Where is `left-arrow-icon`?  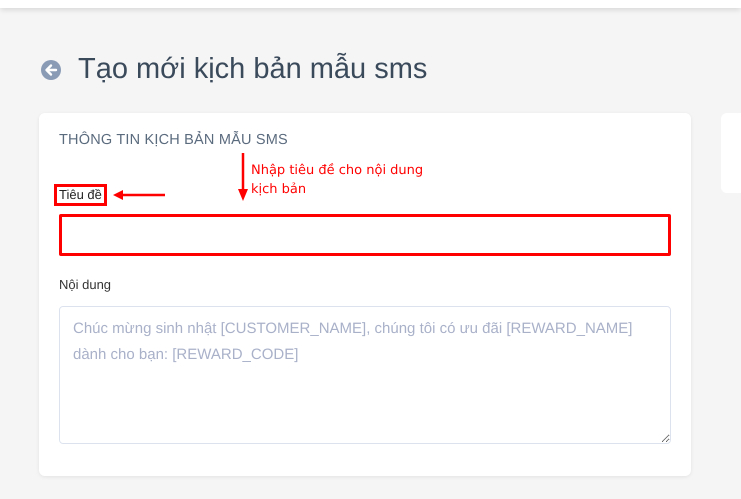
left-arrow-icon is located at coordinates (138, 195).